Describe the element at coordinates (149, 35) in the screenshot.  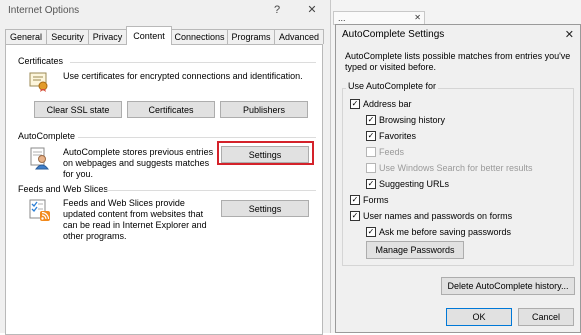
I see `tab-content: Content` at that location.